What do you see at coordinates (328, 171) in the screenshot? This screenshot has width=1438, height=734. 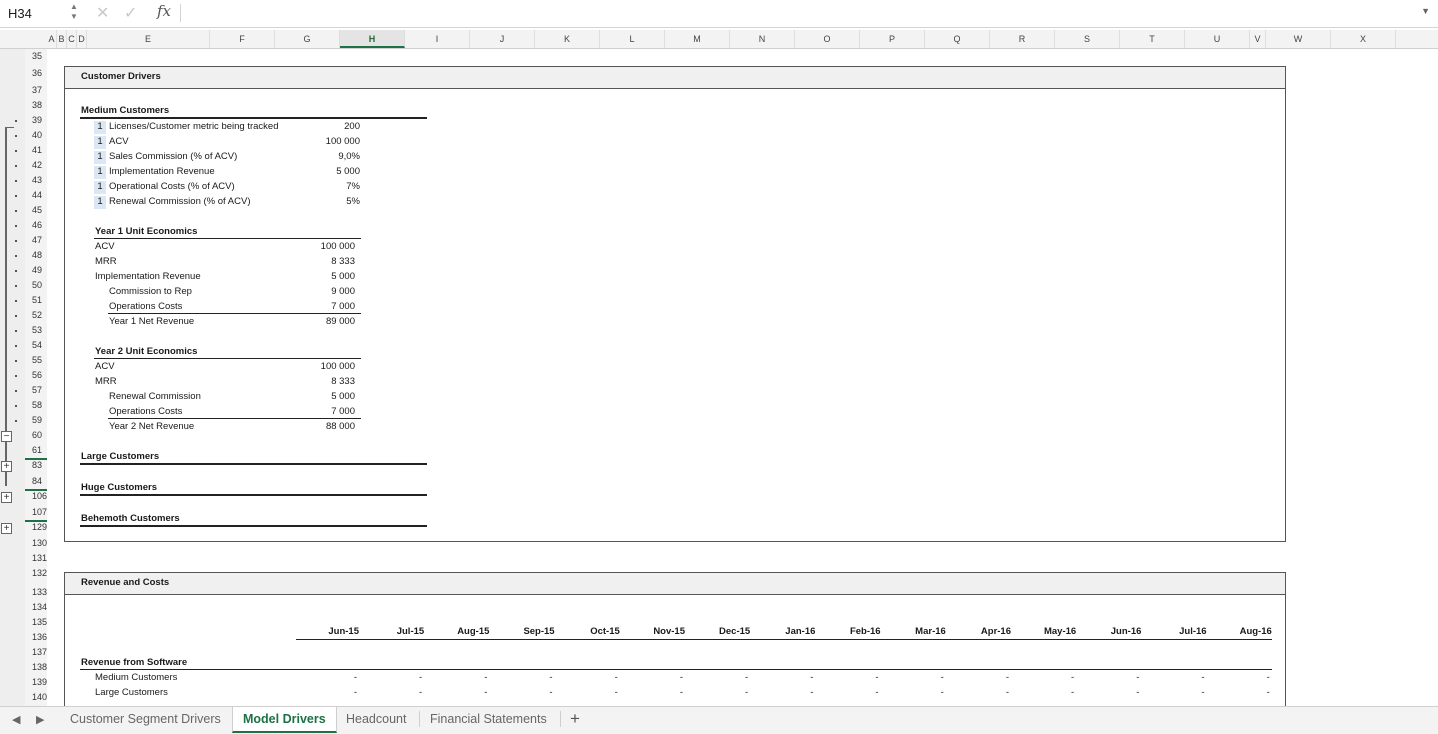 I see `input-value: 5 000` at bounding box center [328, 171].